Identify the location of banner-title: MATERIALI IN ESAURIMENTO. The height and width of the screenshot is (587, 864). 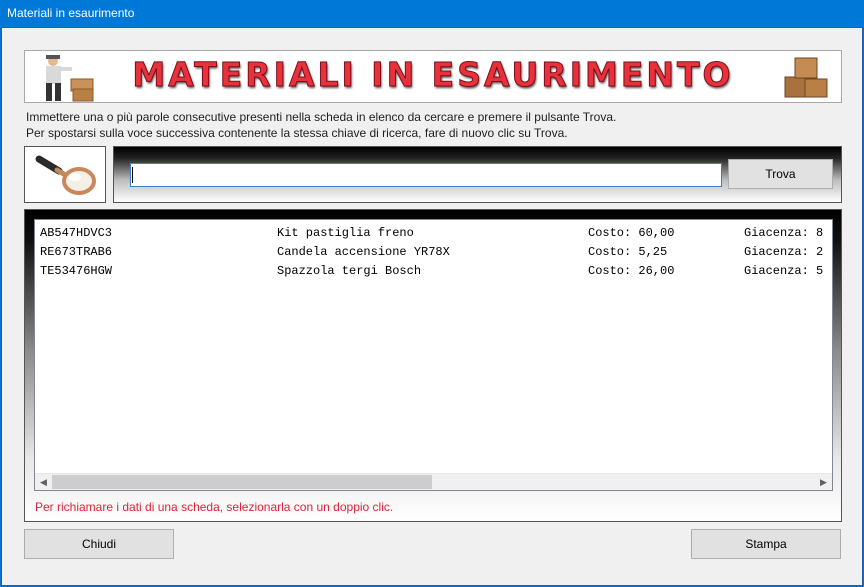
(433, 75).